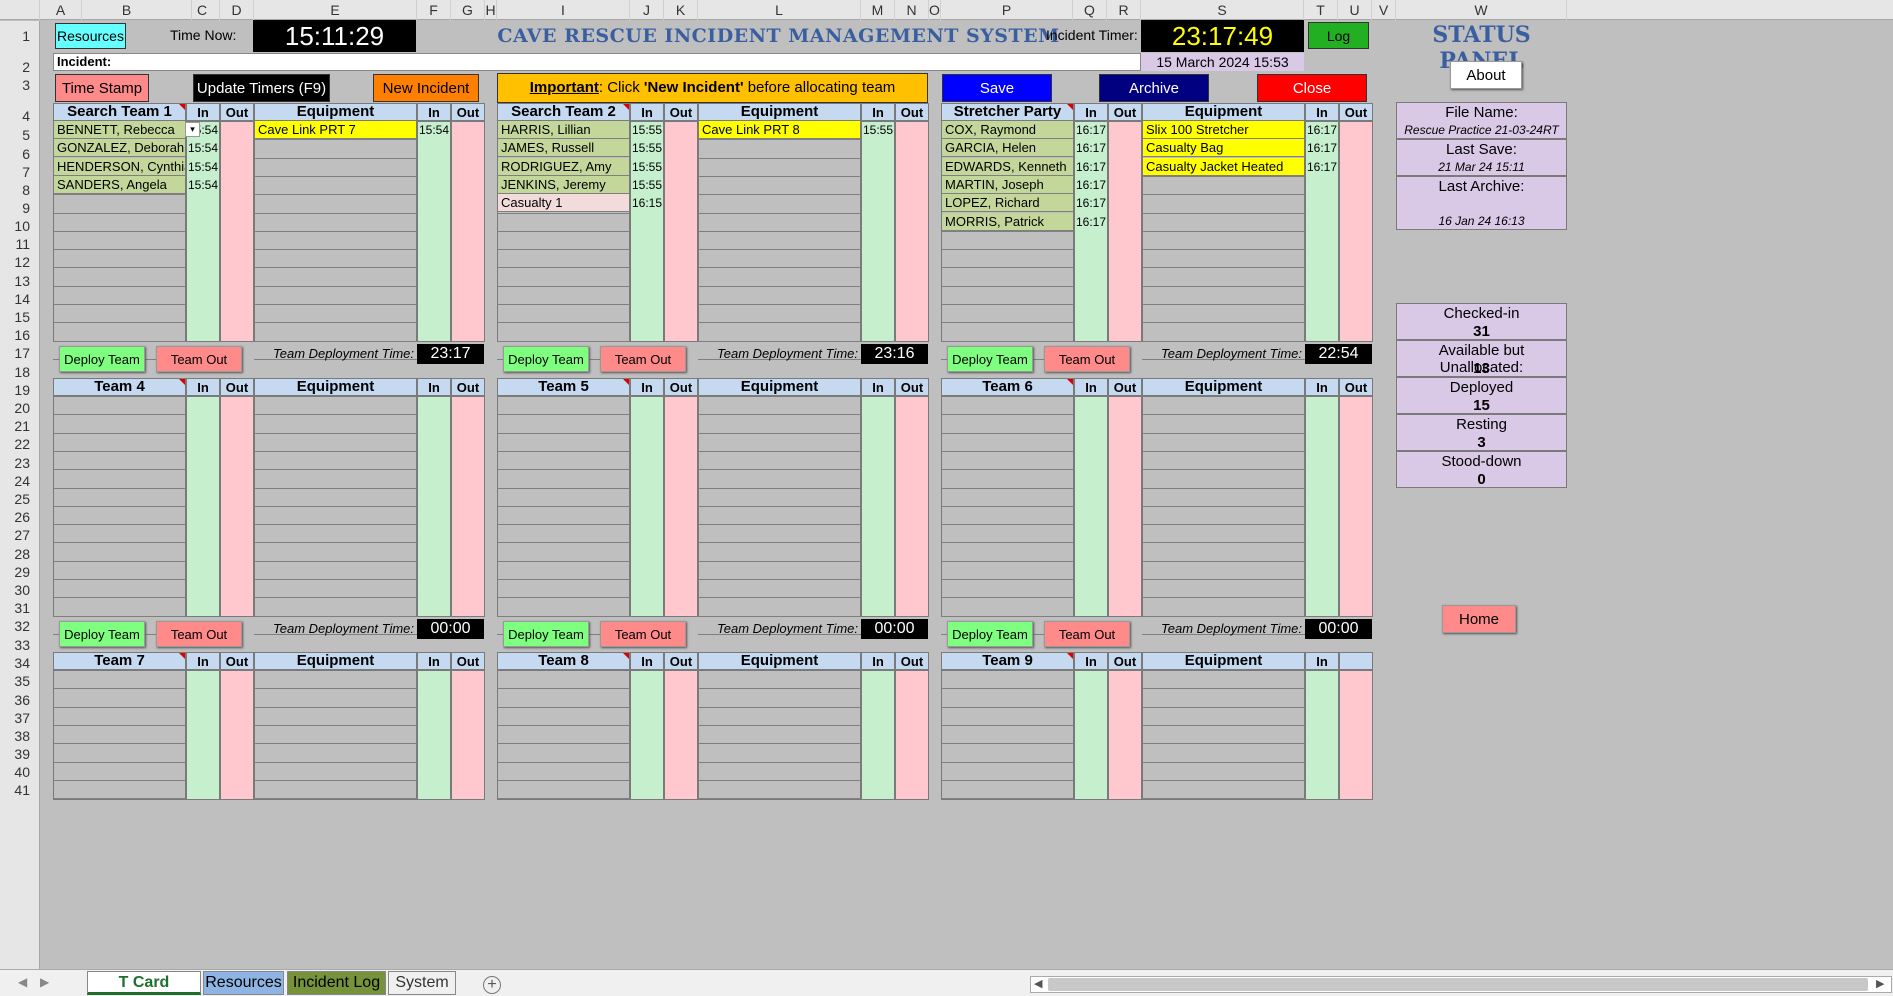  What do you see at coordinates (192, 129) in the screenshot?
I see `dropdown-arrow-icon: ▾` at bounding box center [192, 129].